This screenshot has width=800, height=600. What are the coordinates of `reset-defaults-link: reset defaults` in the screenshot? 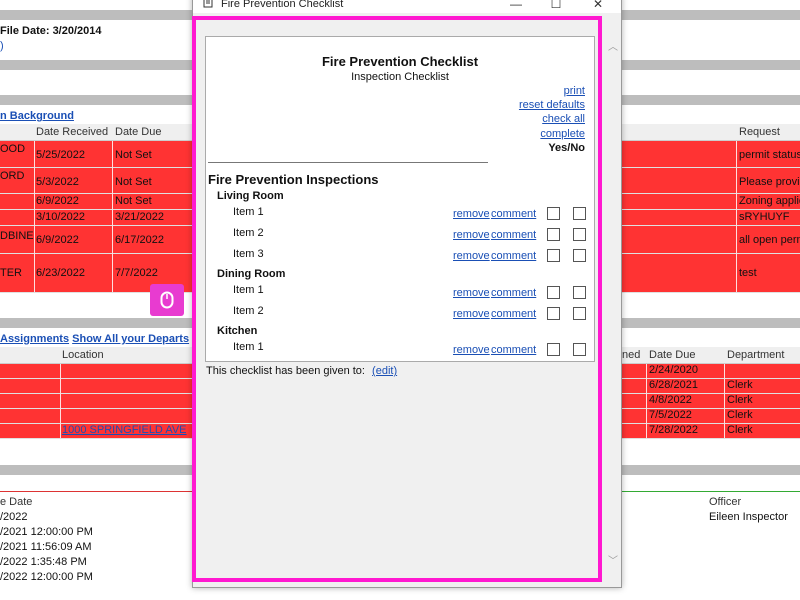 It's located at (552, 105).